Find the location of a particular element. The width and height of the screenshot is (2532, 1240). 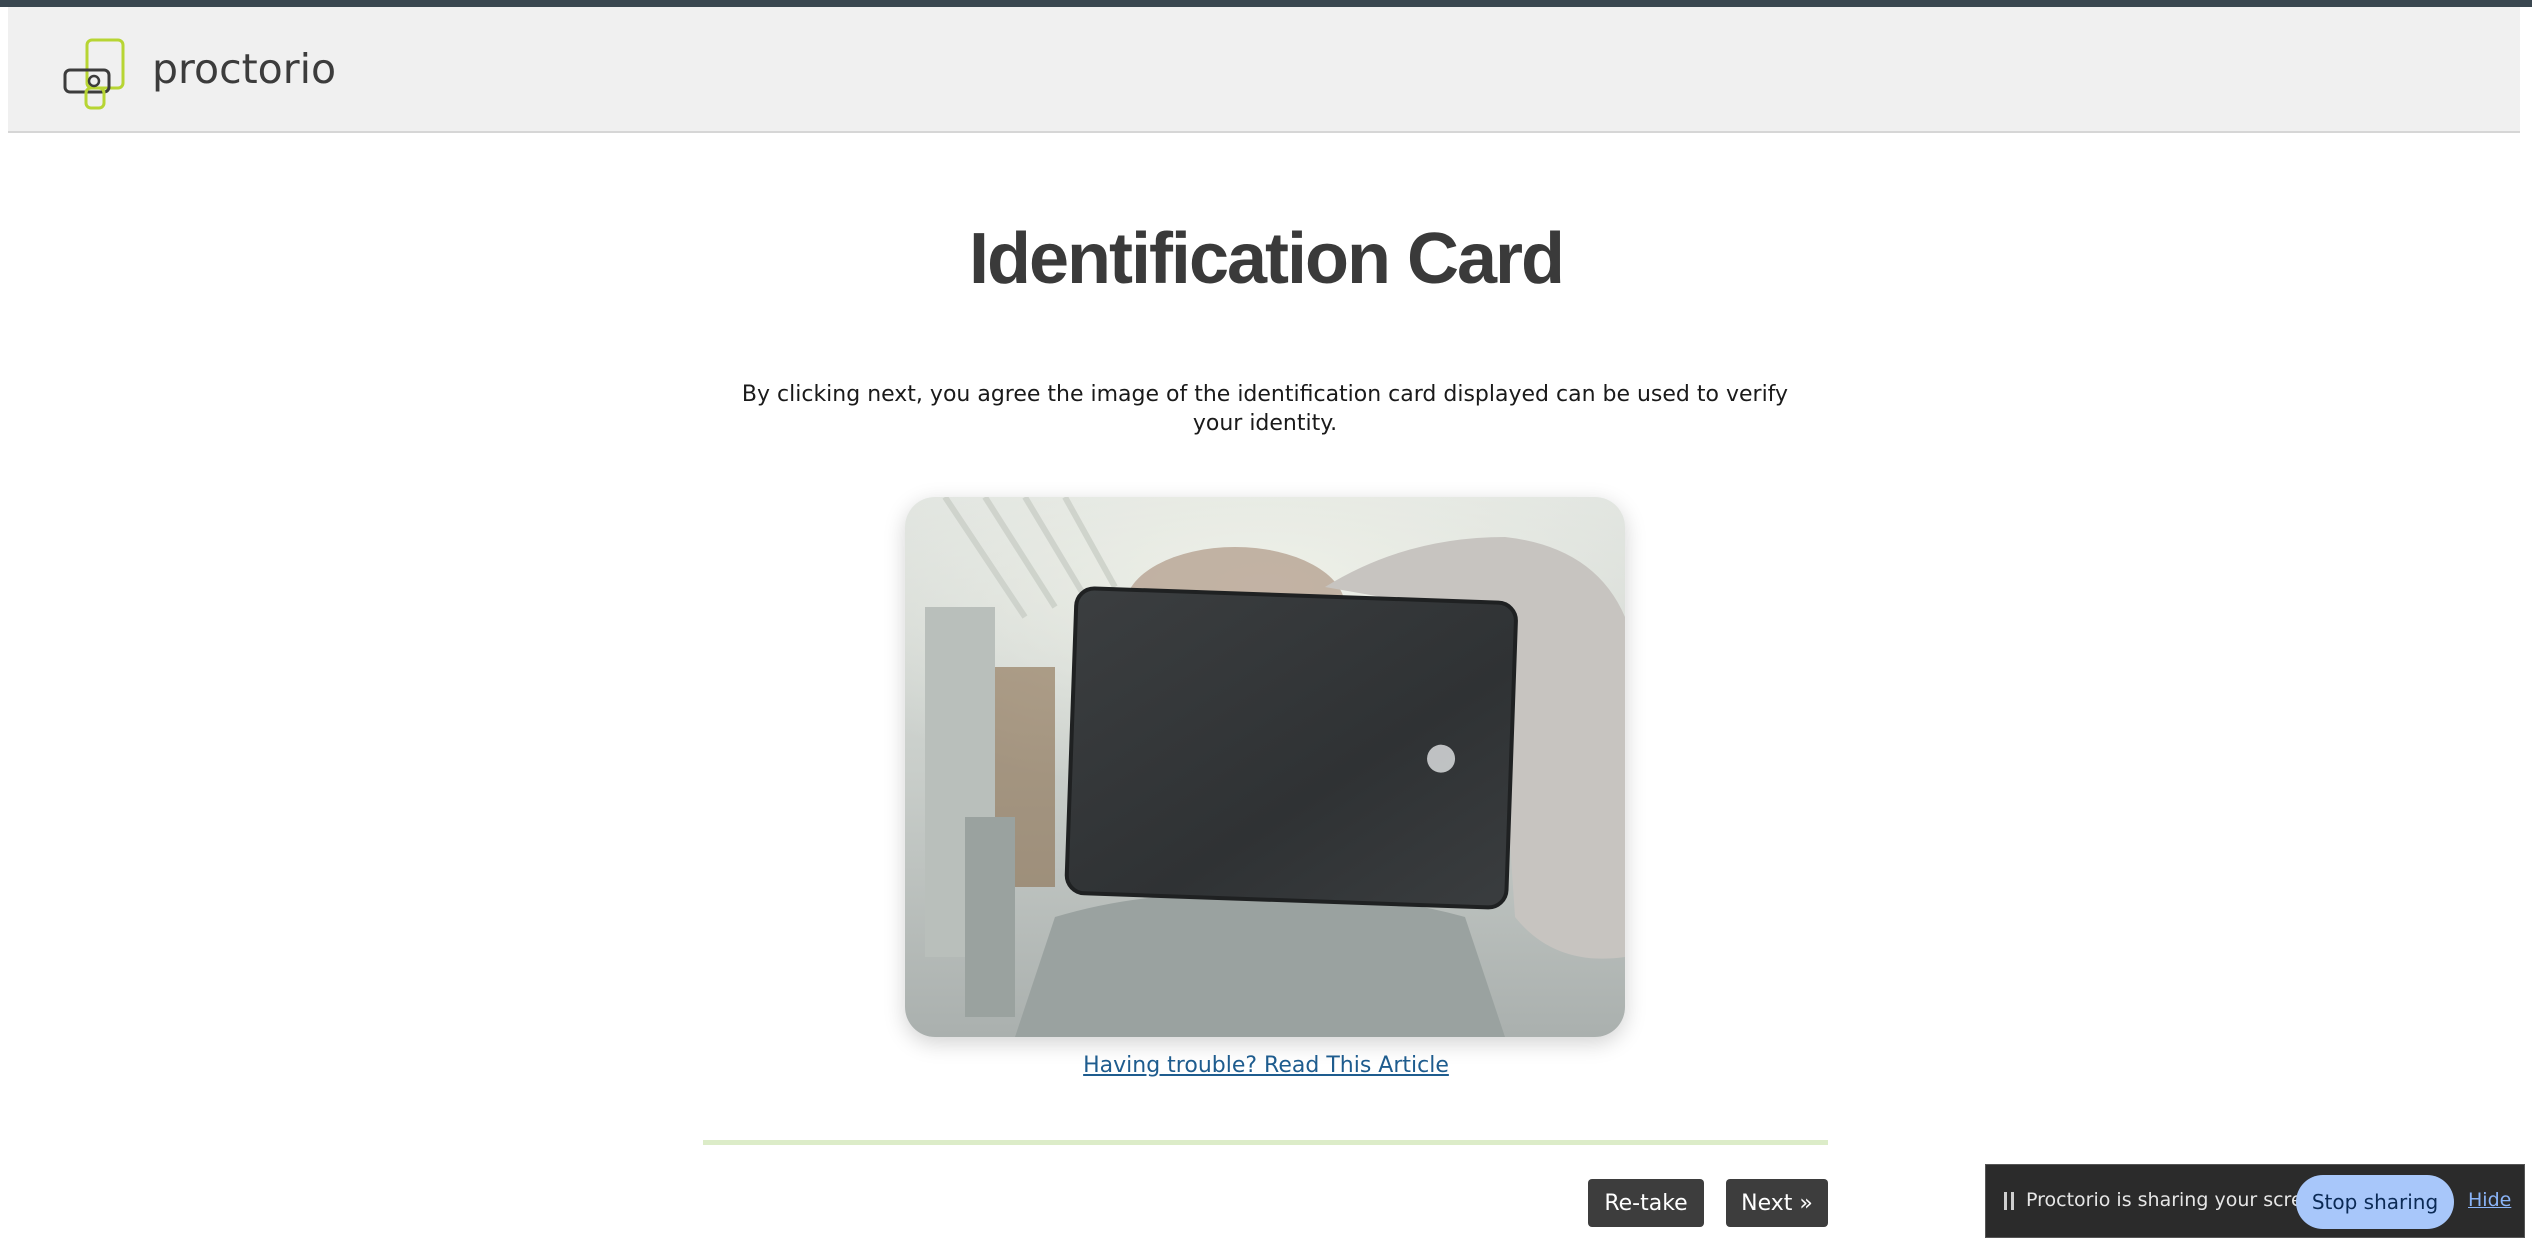

top-accent-line is located at coordinates (1266, 3).